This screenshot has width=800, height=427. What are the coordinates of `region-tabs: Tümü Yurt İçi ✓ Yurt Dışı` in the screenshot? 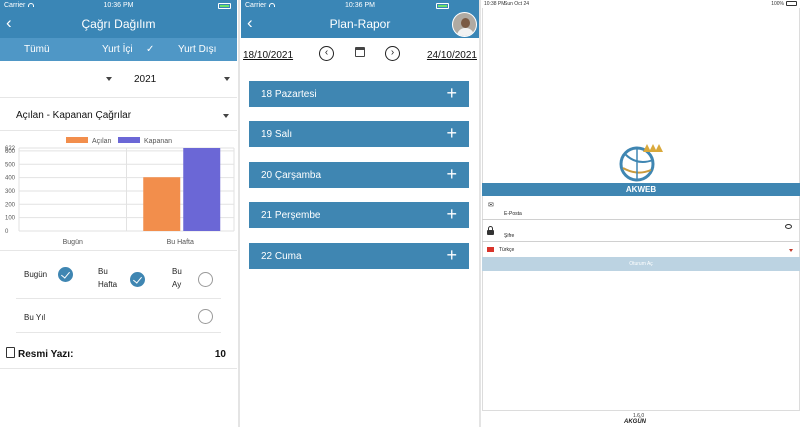 It's located at (118, 49).